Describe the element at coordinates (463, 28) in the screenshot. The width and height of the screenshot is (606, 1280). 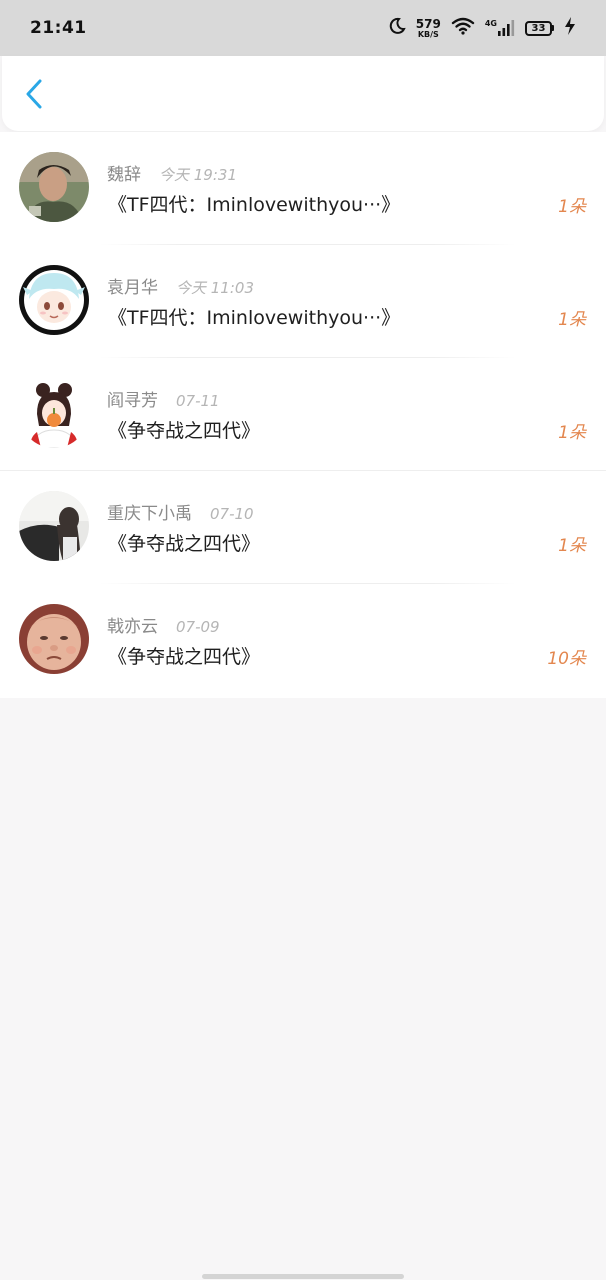
I see `wifi-icon` at that location.